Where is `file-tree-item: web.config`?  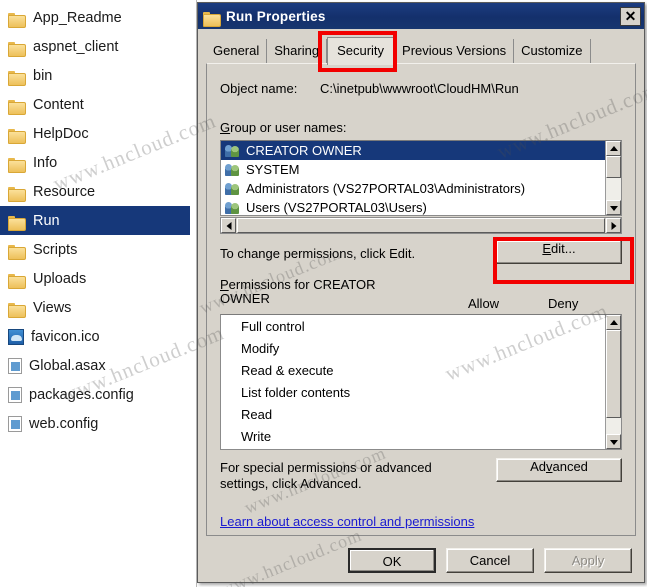
file-tree-item: web.config is located at coordinates (98, 423).